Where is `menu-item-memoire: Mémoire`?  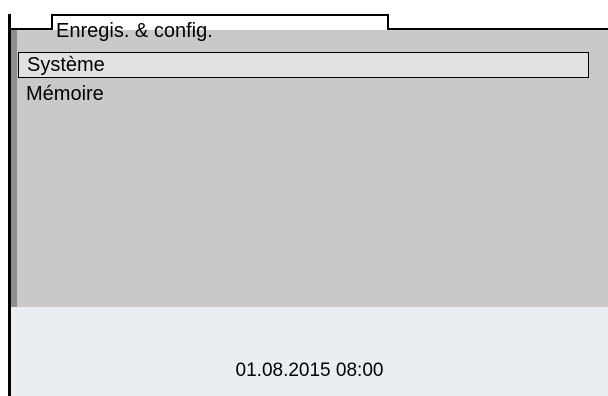 menu-item-memoire: Mémoire is located at coordinates (303, 95).